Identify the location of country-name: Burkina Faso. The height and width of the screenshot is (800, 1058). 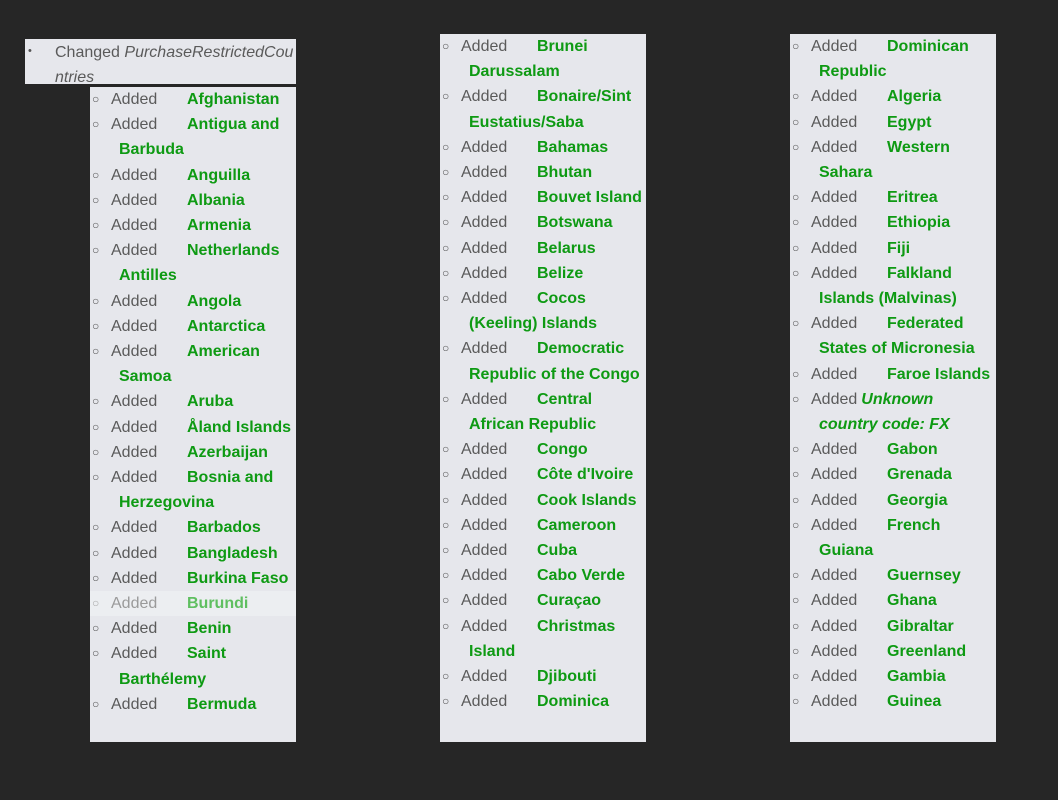
(238, 578).